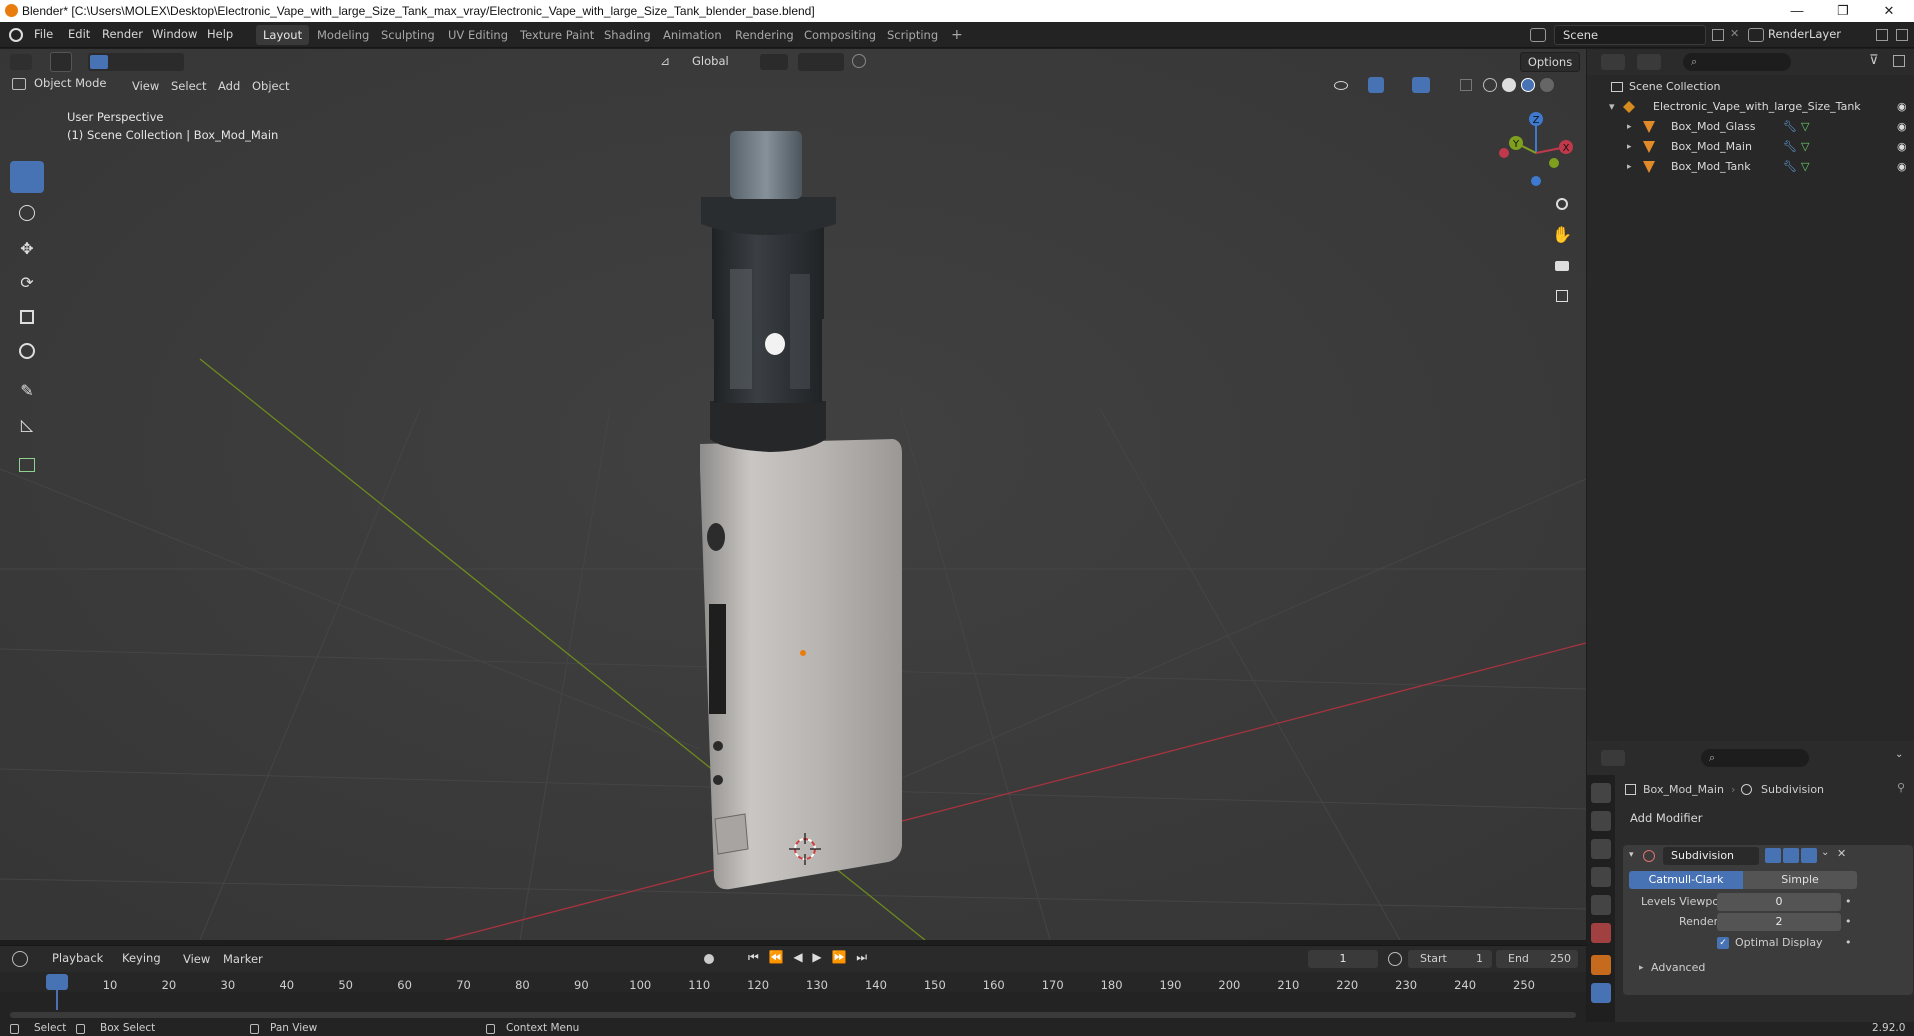 This screenshot has height=1036, width=1914. I want to click on add-cube-tool-icon, so click(27, 465).